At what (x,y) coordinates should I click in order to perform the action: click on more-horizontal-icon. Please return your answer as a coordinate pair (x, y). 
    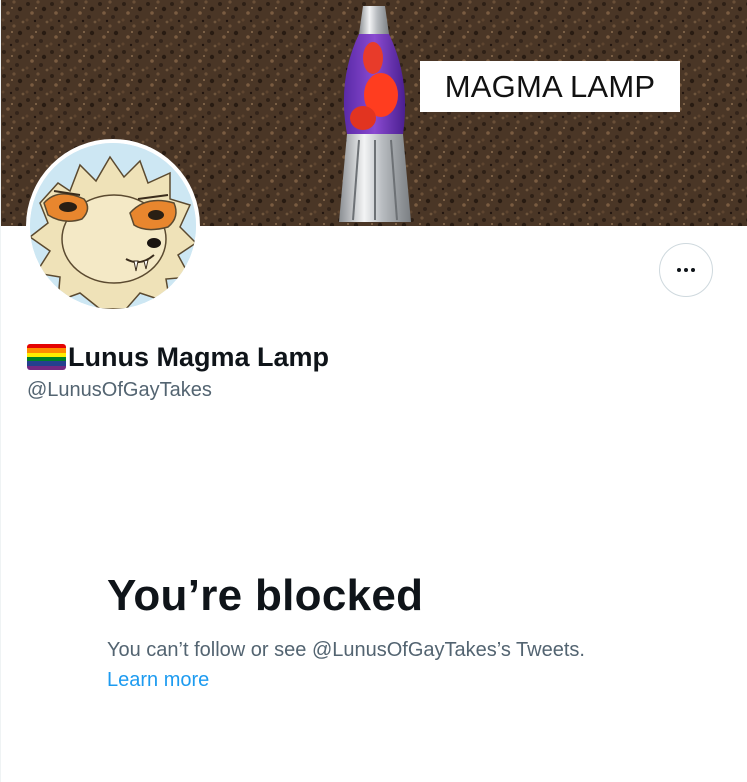
    Looking at the image, I should click on (686, 270).